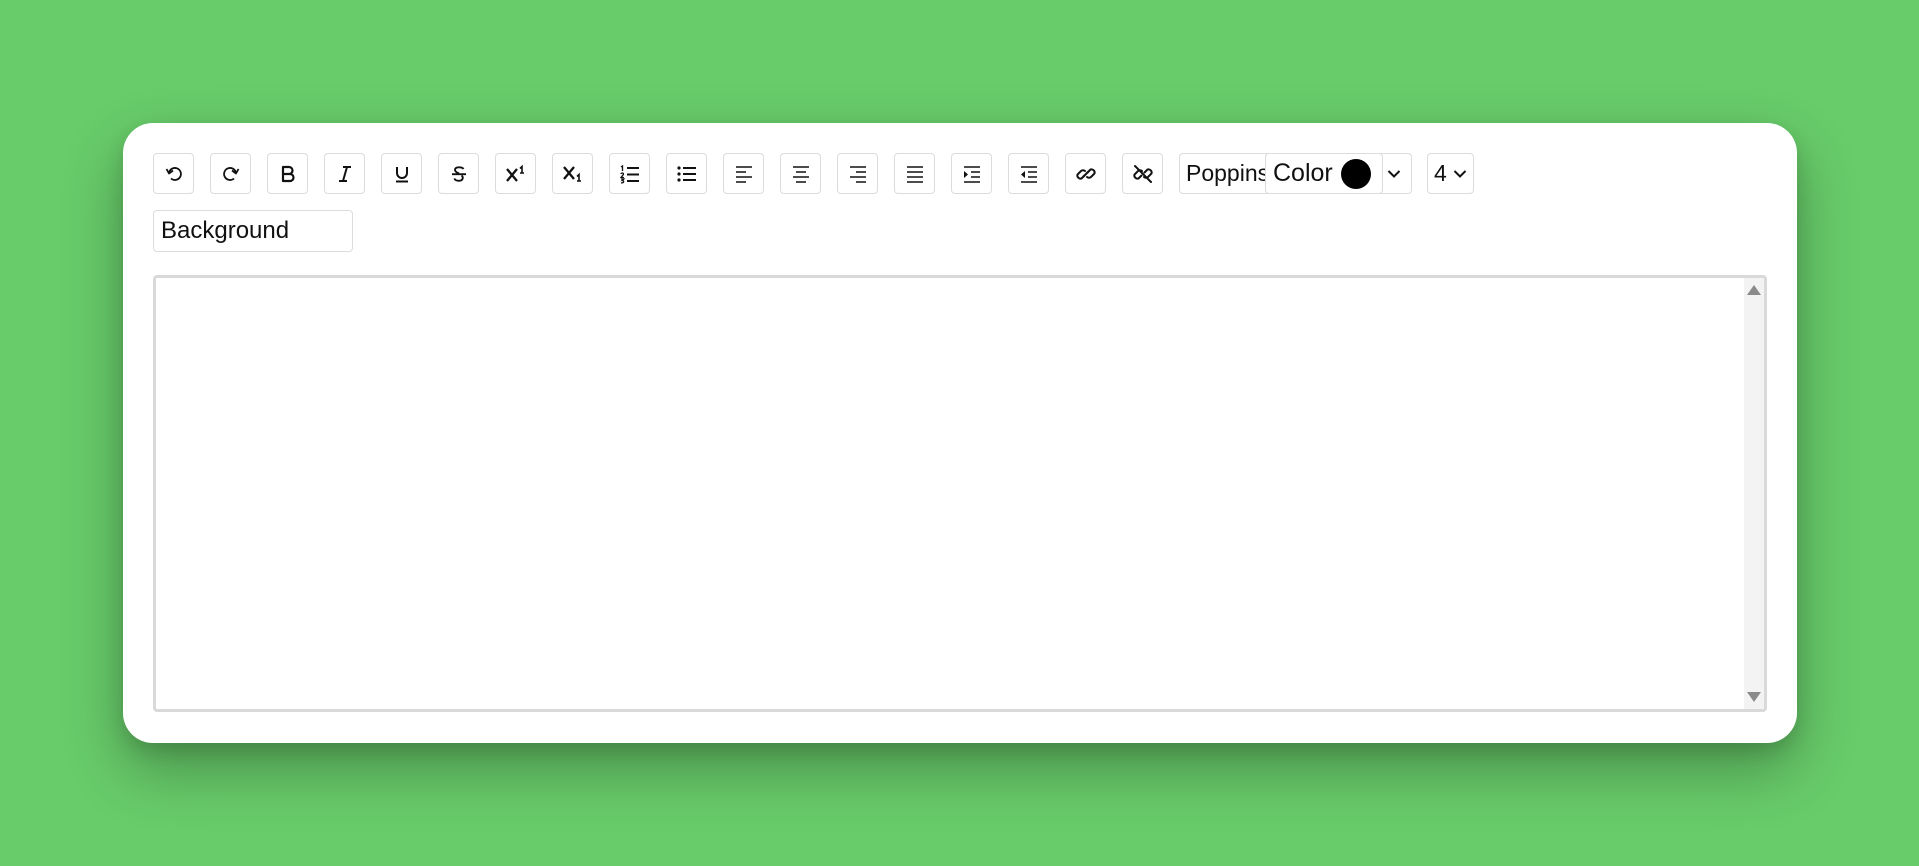 Image resolution: width=1919 pixels, height=866 pixels. I want to click on bold-button, so click(287, 173).